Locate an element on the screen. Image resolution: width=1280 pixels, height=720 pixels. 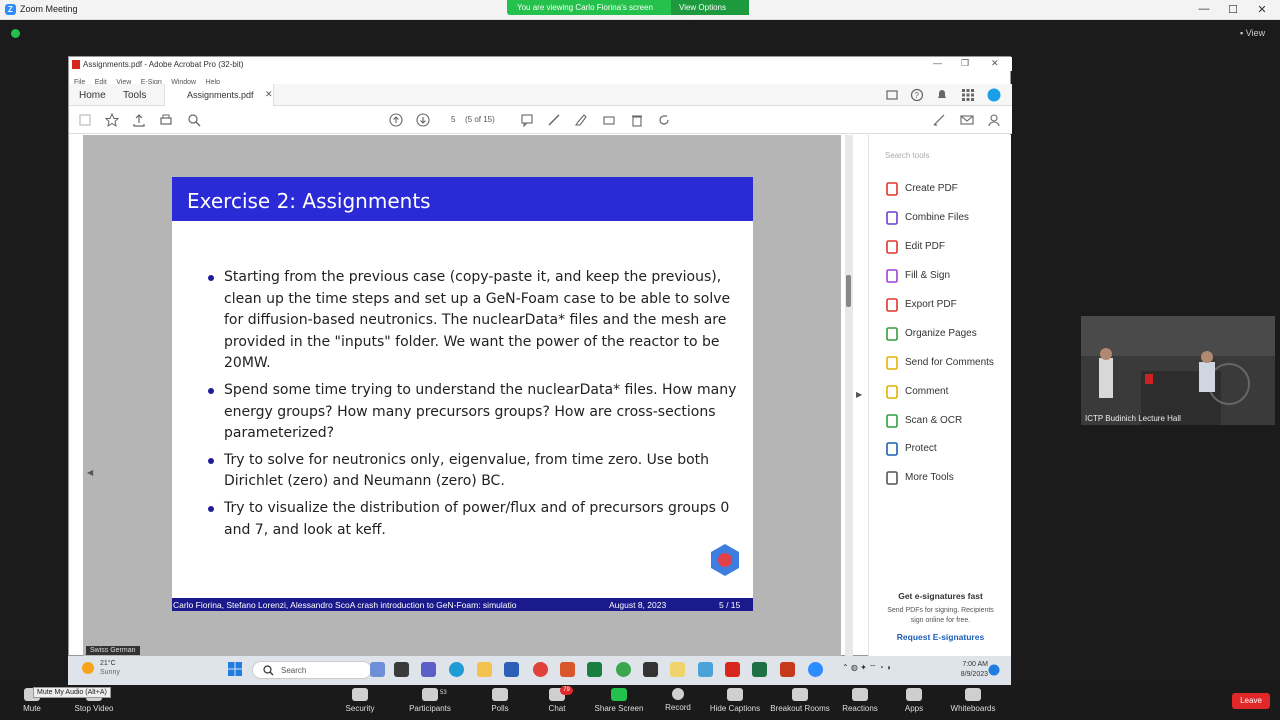
breakout-rooms-icon is located at coordinates (800, 694).